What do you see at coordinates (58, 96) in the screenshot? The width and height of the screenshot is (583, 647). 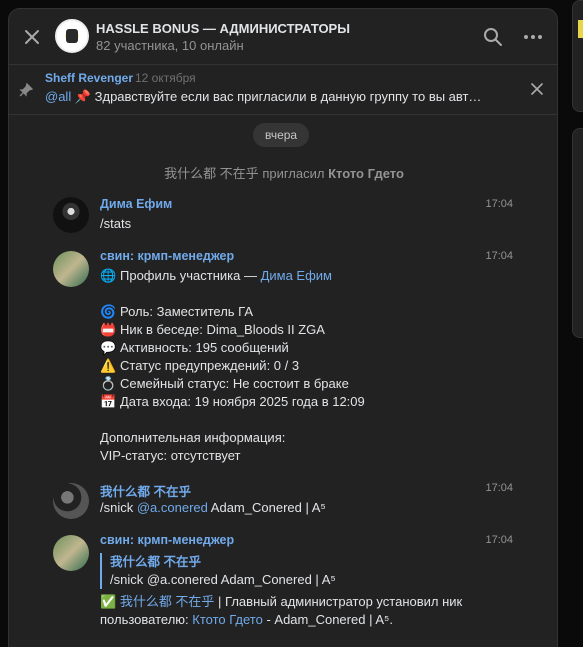 I see `pinned-mention: @all` at bounding box center [58, 96].